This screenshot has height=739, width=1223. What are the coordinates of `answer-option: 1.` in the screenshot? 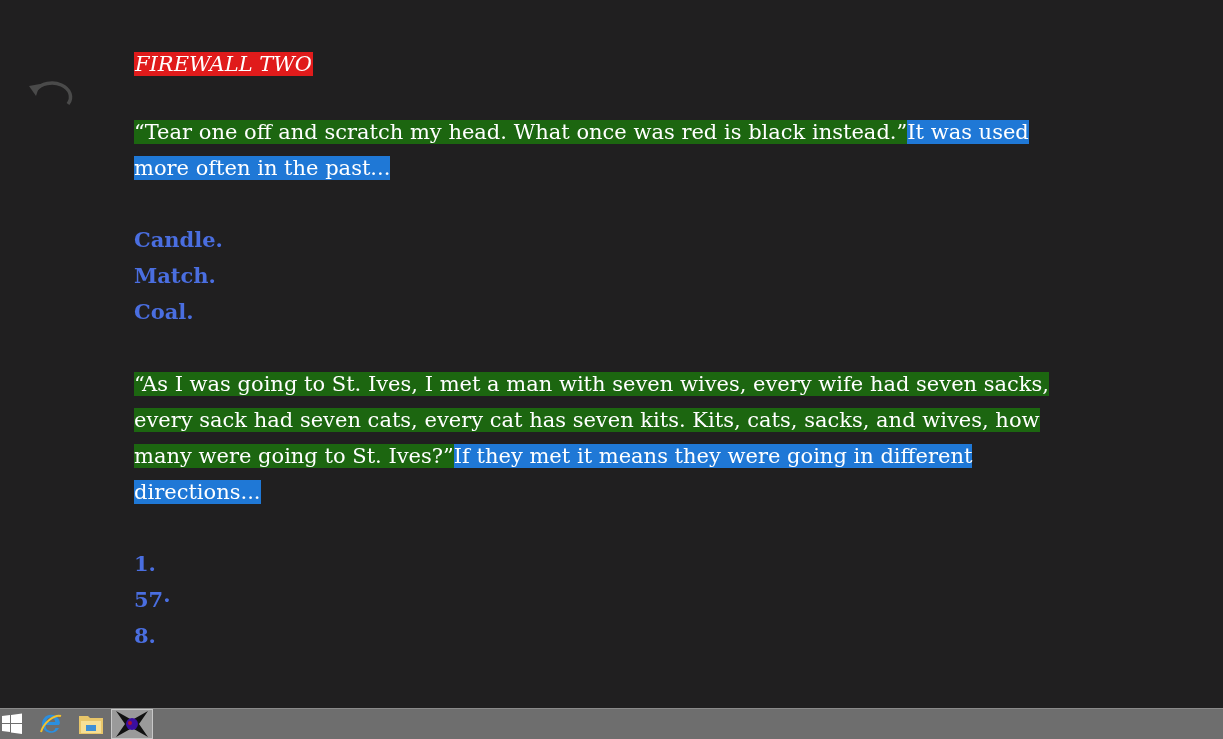 It's located at (608, 564).